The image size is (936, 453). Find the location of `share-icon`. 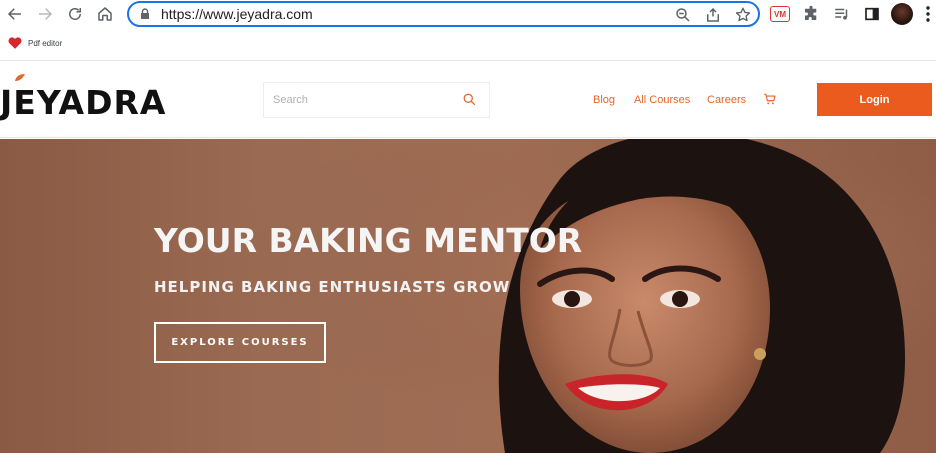

share-icon is located at coordinates (713, 15).